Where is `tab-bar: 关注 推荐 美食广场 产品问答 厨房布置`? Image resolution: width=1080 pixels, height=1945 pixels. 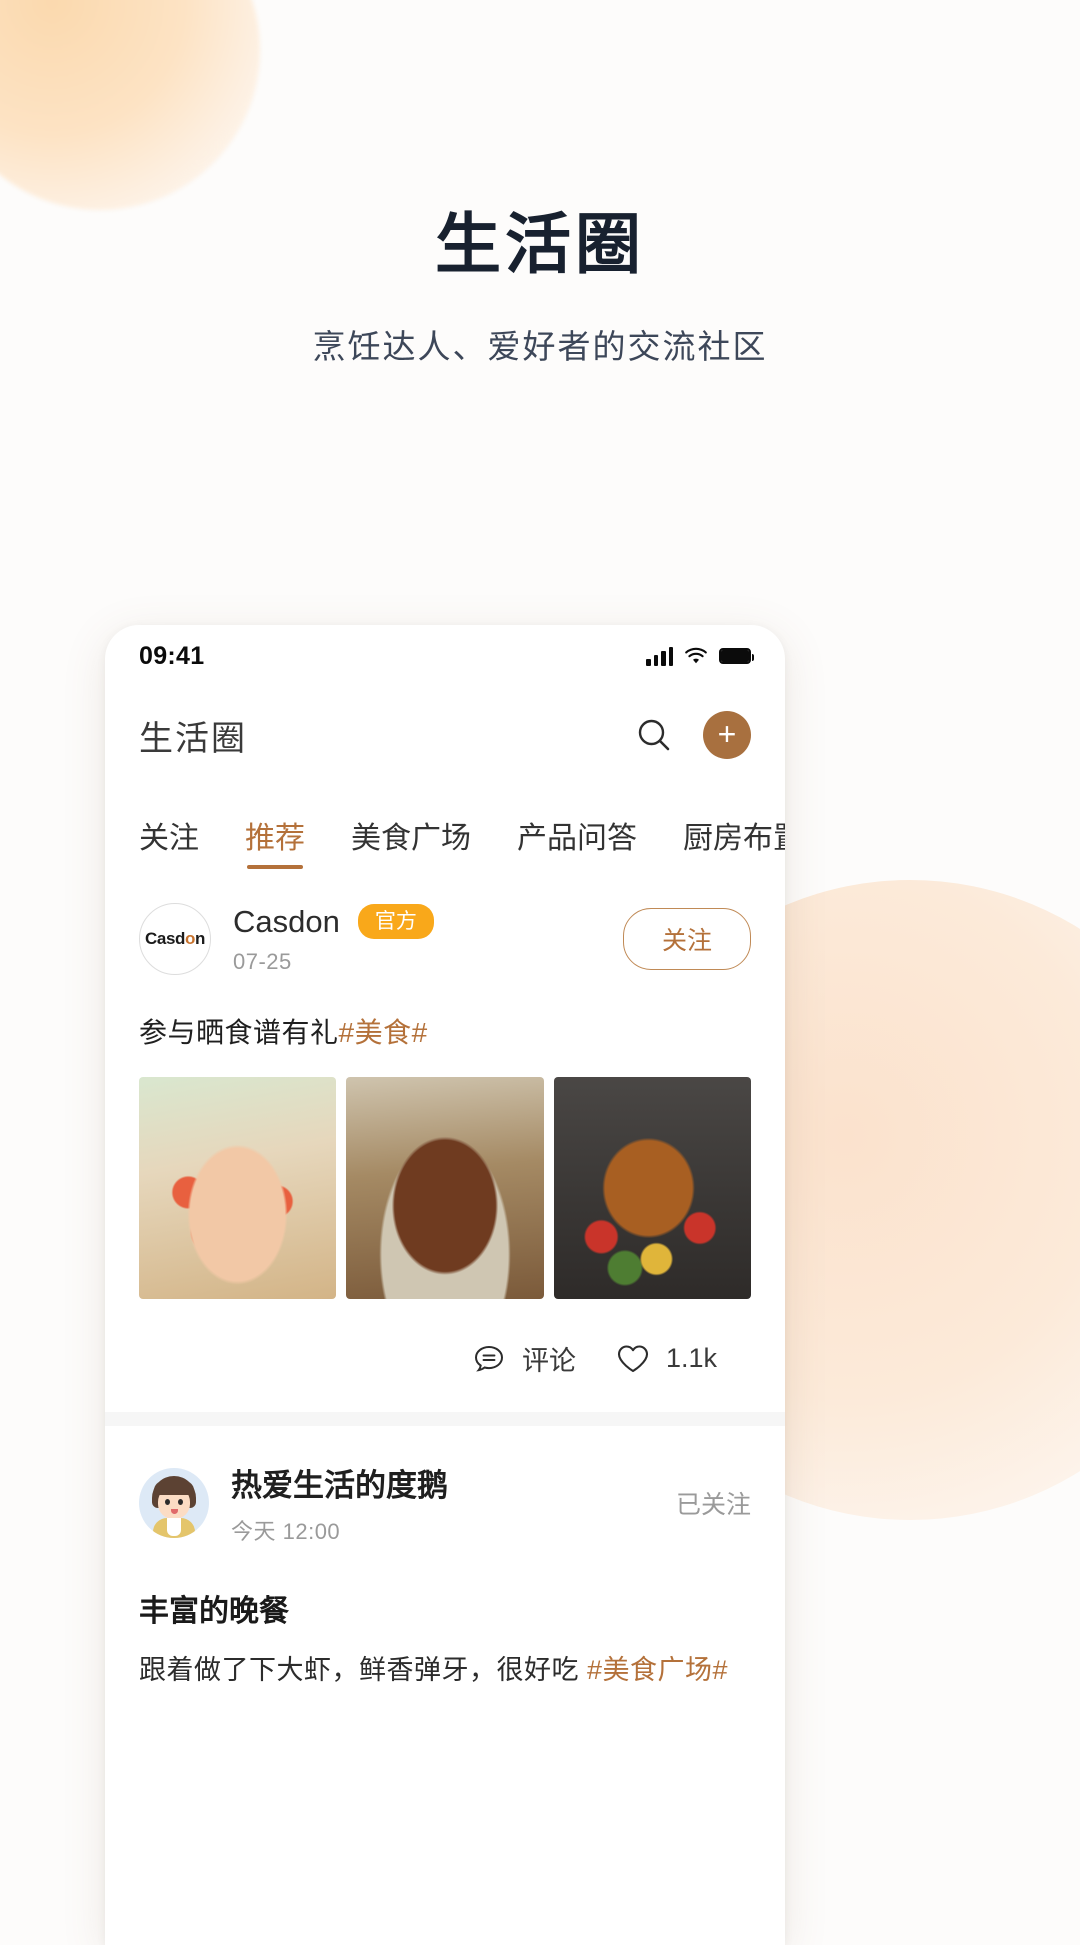 tab-bar: 关注 推荐 美食广场 产品问答 厨房布置 is located at coordinates (445, 826).